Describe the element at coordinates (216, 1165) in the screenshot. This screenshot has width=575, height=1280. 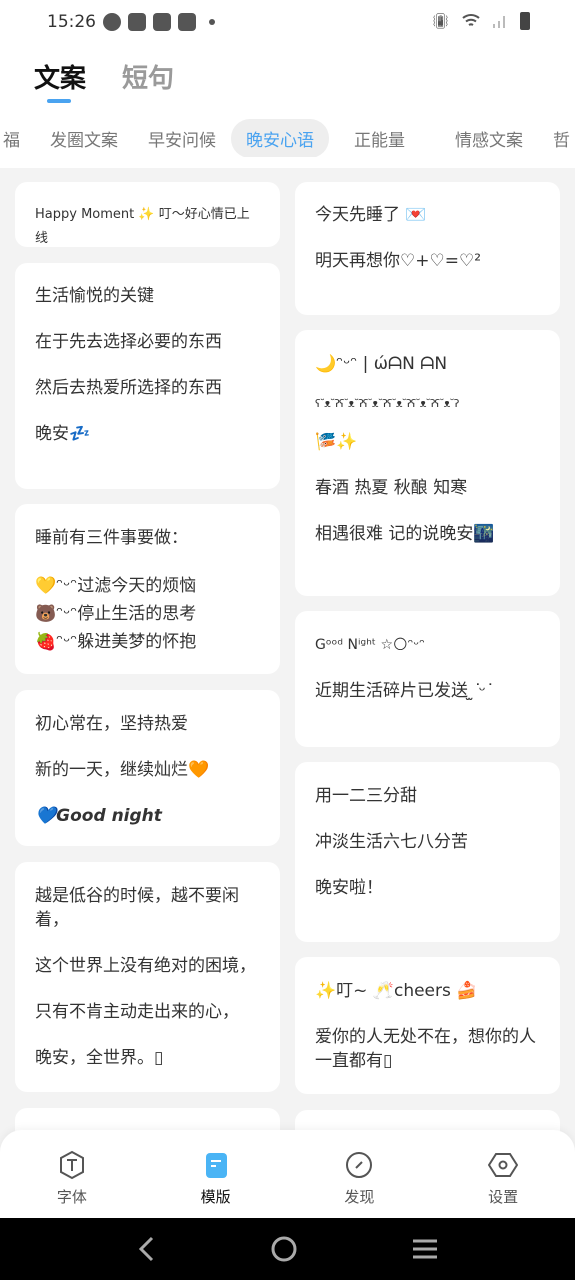
I see `template-icon` at that location.